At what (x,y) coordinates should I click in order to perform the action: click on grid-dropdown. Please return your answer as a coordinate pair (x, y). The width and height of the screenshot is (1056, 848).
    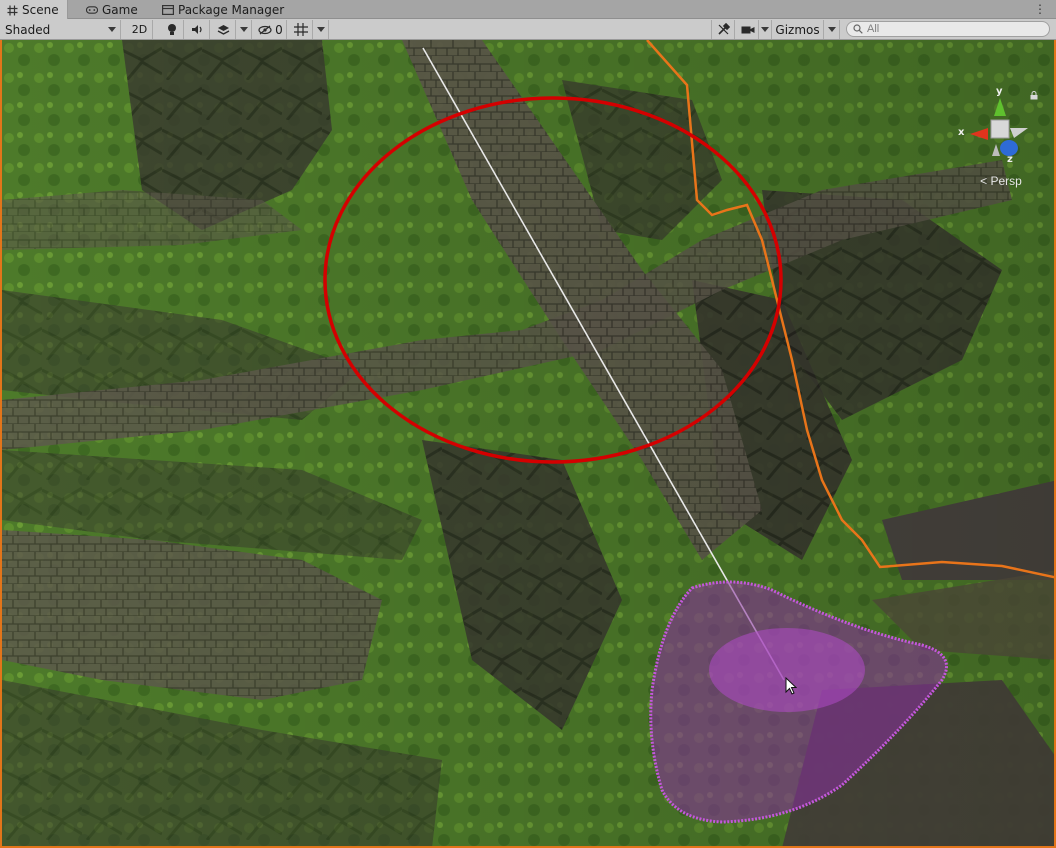
    Looking at the image, I should click on (321, 29).